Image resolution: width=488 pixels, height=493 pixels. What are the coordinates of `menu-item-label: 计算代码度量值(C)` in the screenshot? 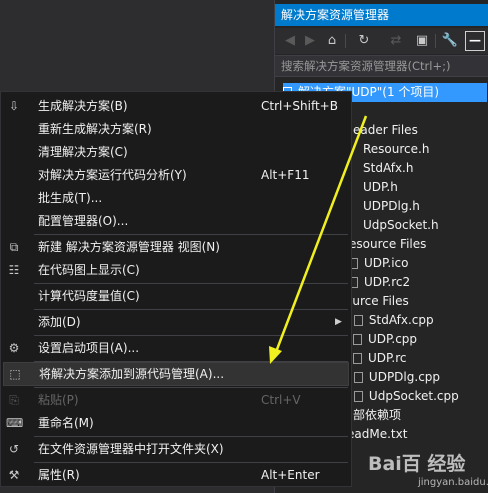 It's located at (89, 296).